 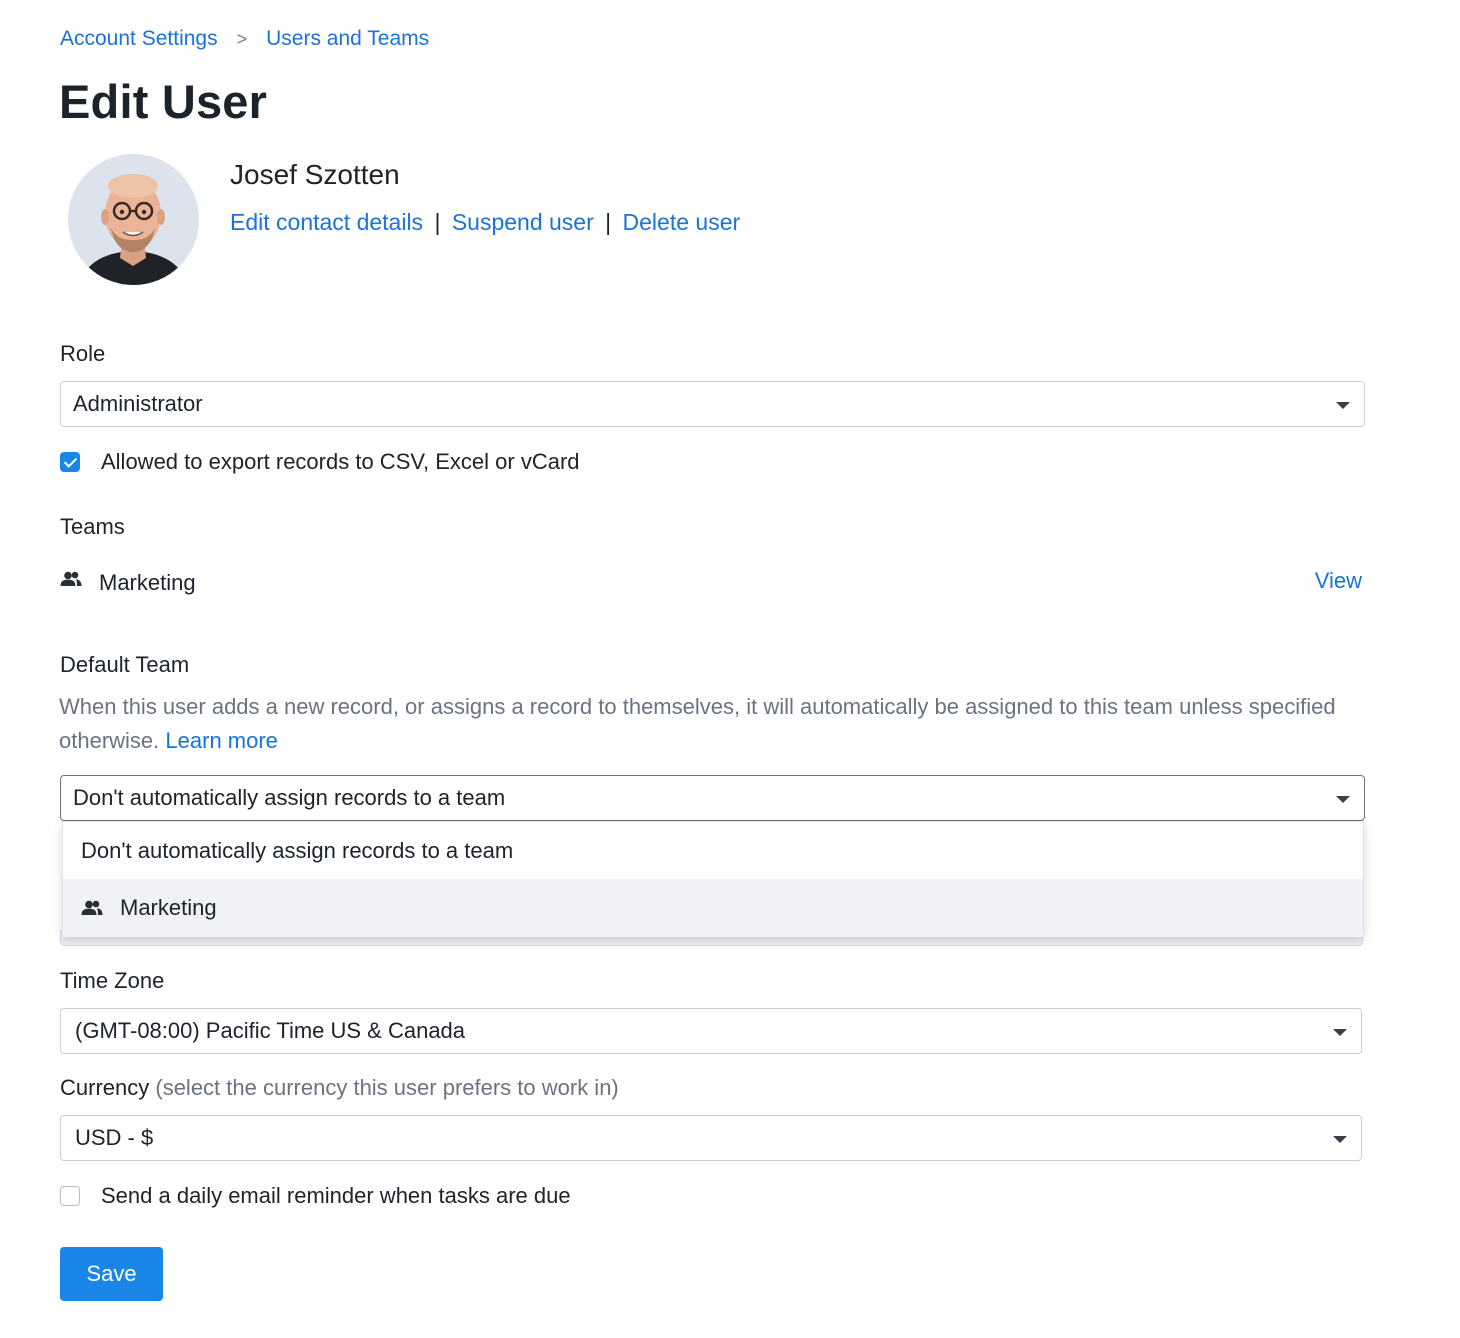 I want to click on role-select-value: Administrator, so click(x=138, y=403).